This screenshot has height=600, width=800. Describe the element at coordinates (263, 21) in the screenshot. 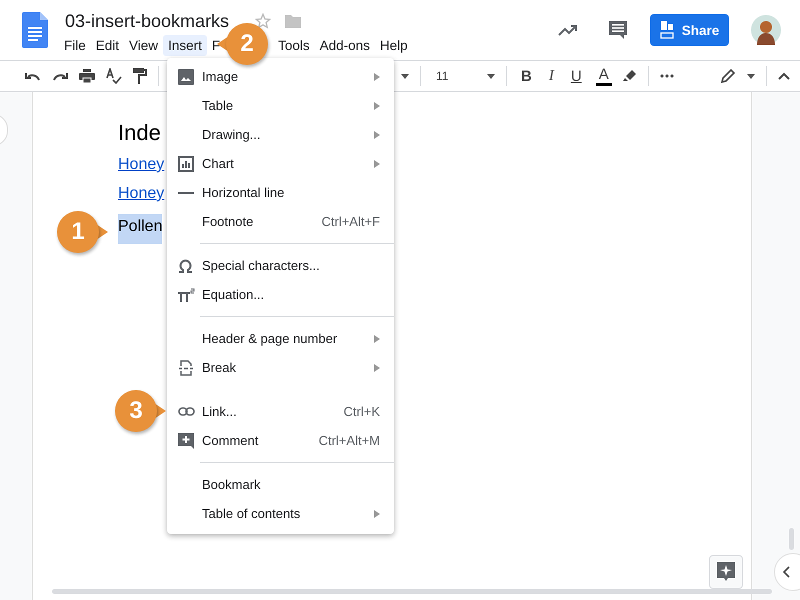

I see `star-icon` at that location.